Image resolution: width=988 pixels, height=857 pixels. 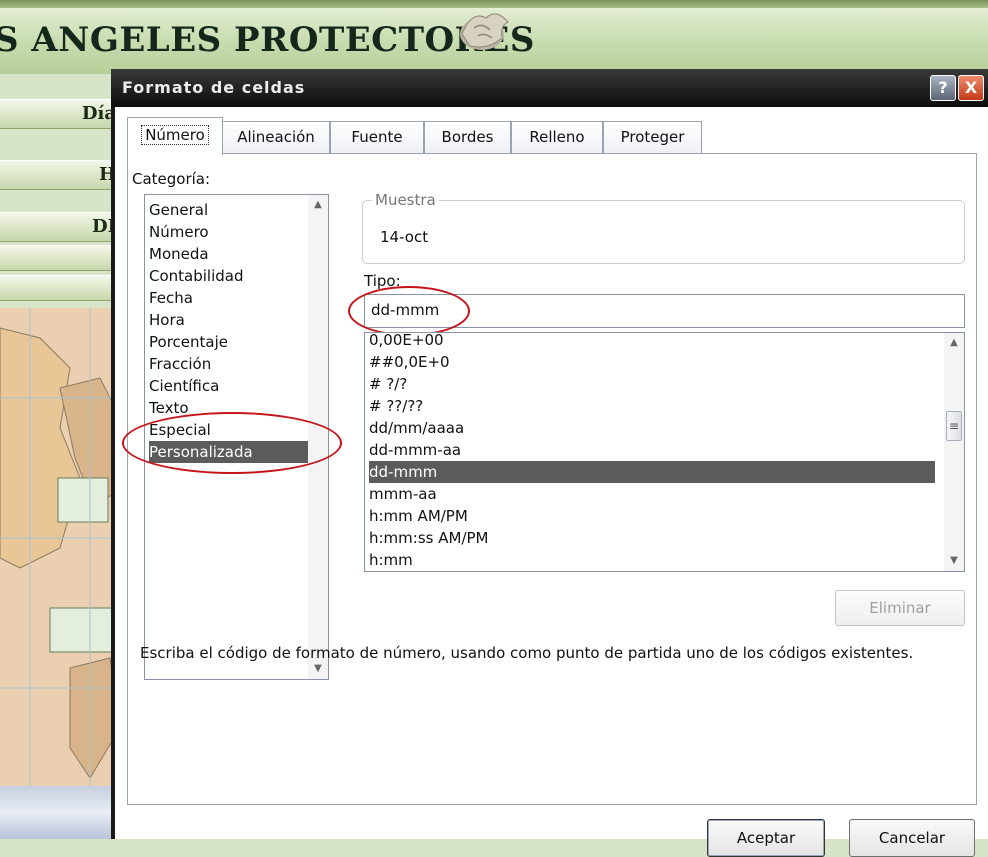 What do you see at coordinates (214, 87) in the screenshot?
I see `dialog-title: Formato de celdas` at bounding box center [214, 87].